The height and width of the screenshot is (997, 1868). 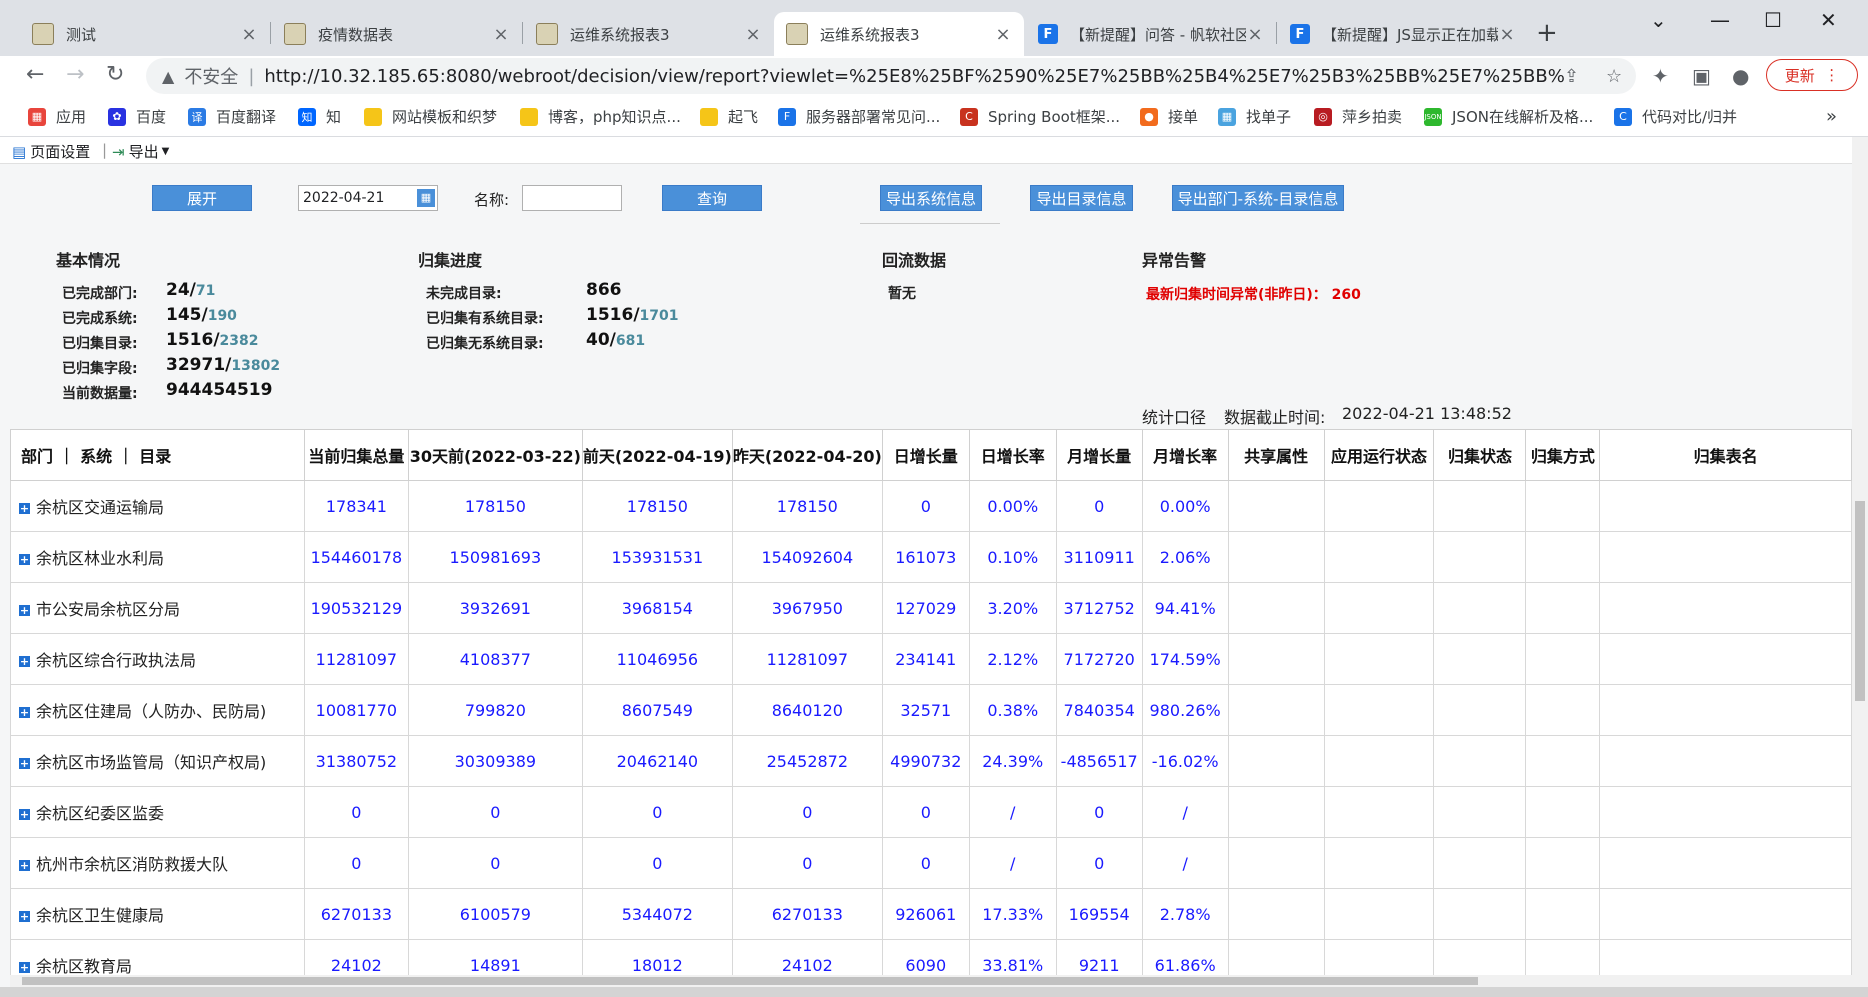 What do you see at coordinates (1547, 33) in the screenshot?
I see `new-tab-plus-icon: +` at bounding box center [1547, 33].